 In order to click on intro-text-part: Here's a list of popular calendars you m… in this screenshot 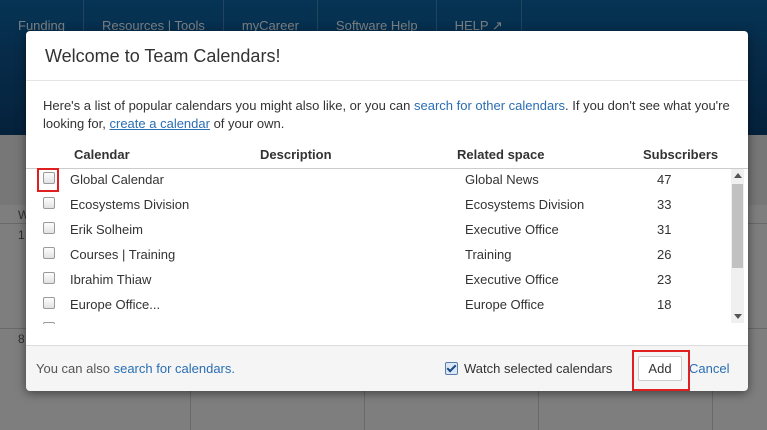, I will do `click(229, 105)`.